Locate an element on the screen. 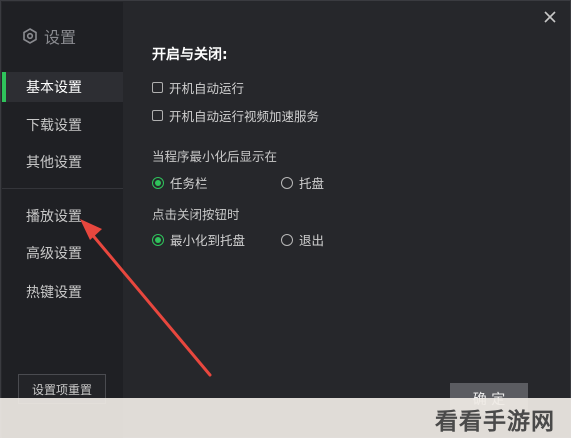 The image size is (571, 438). watermark-text: 看看手游网 is located at coordinates (495, 422).